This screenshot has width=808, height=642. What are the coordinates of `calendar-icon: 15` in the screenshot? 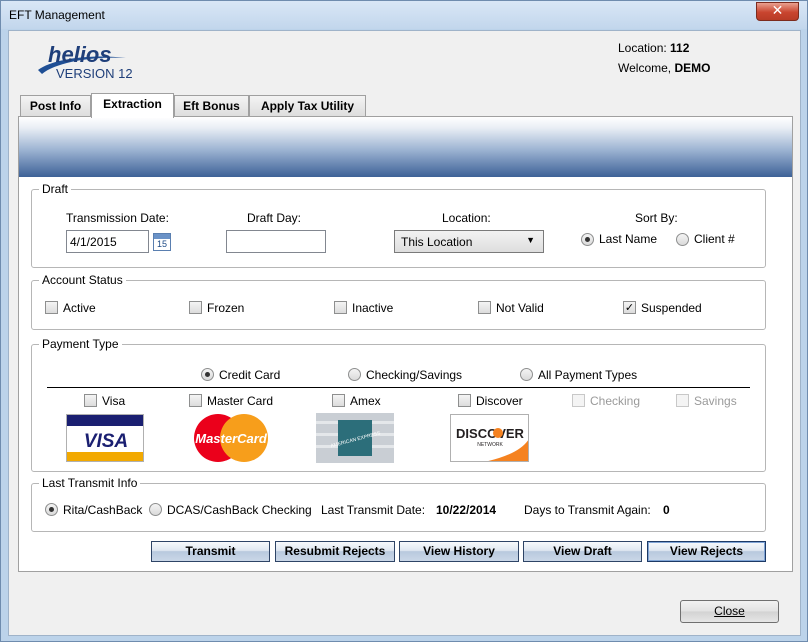 It's located at (162, 242).